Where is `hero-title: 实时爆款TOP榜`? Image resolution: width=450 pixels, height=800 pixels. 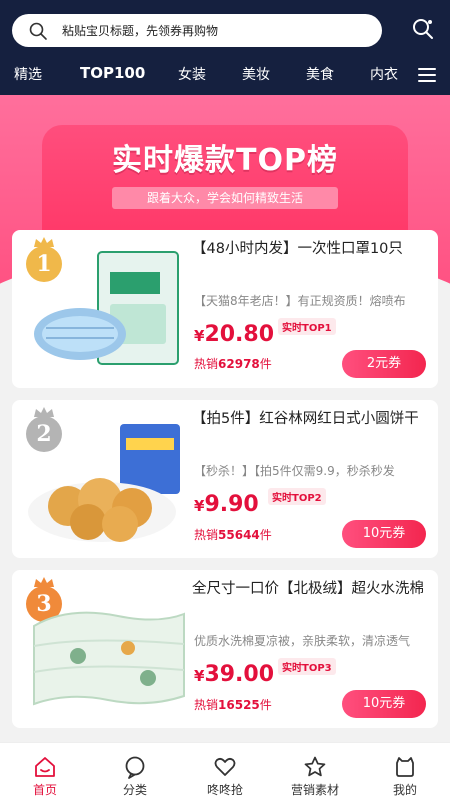
hero-title: 实时爆款TOP榜 is located at coordinates (225, 160).